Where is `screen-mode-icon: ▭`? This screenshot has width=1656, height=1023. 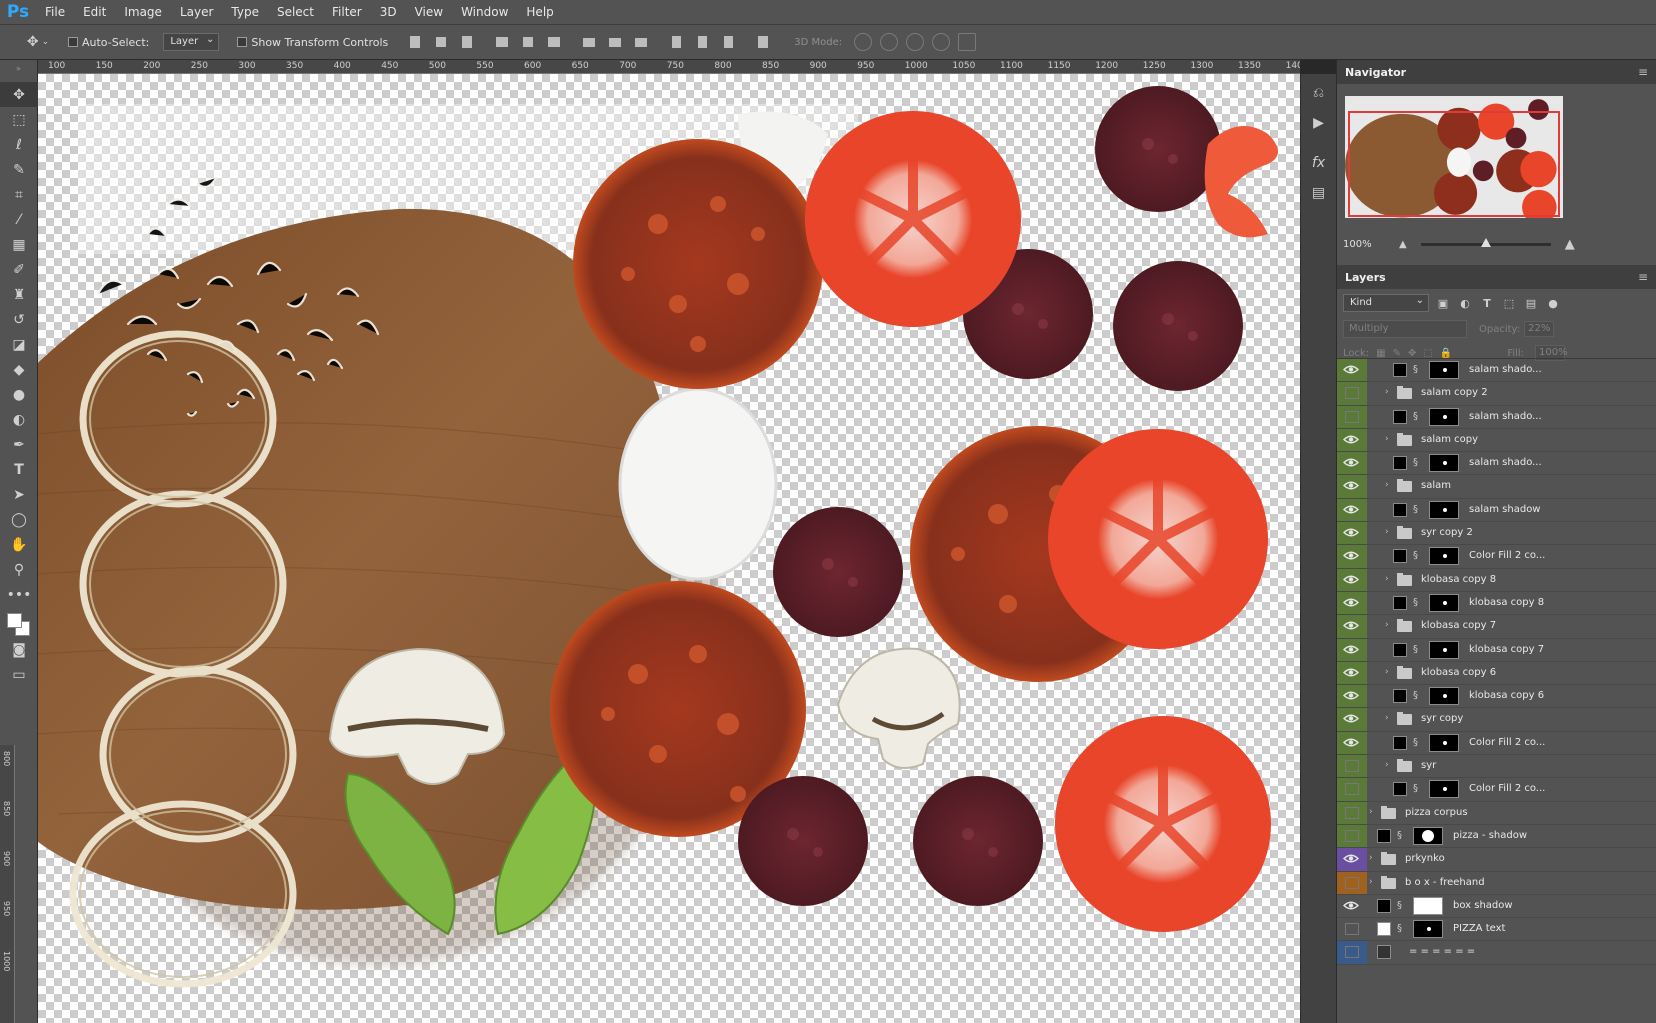 screen-mode-icon: ▭ is located at coordinates (19, 674).